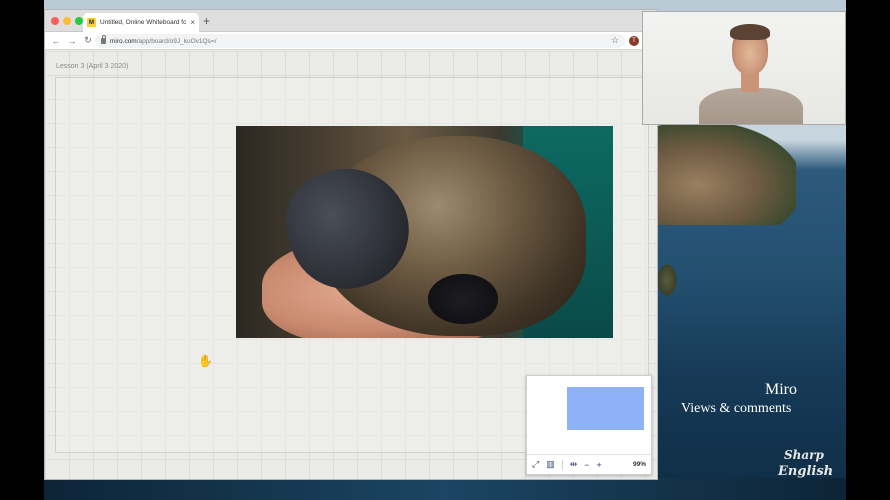 The height and width of the screenshot is (500, 890). What do you see at coordinates (781, 389) in the screenshot?
I see `video-title-text: Miro` at bounding box center [781, 389].